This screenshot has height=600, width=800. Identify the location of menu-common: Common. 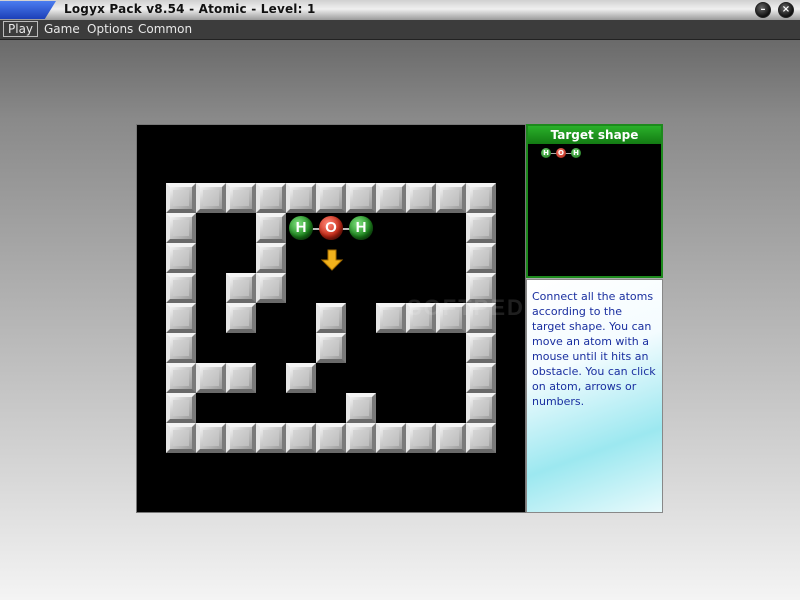
(165, 29).